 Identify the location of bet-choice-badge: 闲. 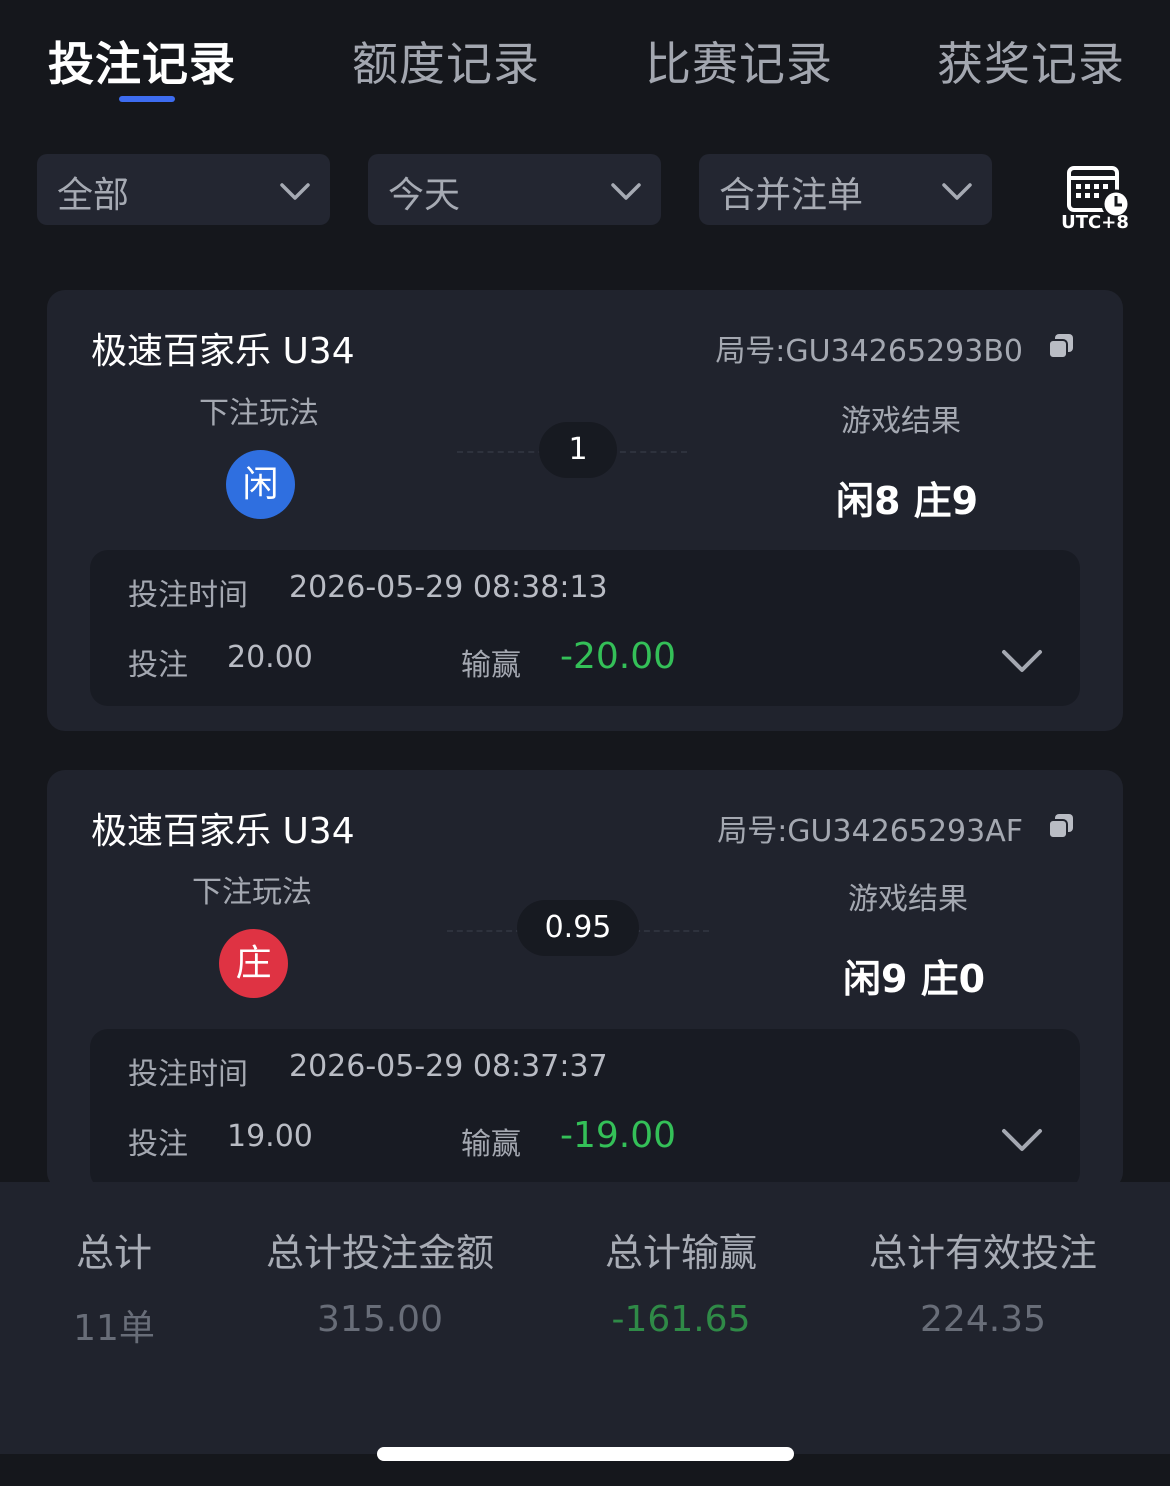
(260, 484).